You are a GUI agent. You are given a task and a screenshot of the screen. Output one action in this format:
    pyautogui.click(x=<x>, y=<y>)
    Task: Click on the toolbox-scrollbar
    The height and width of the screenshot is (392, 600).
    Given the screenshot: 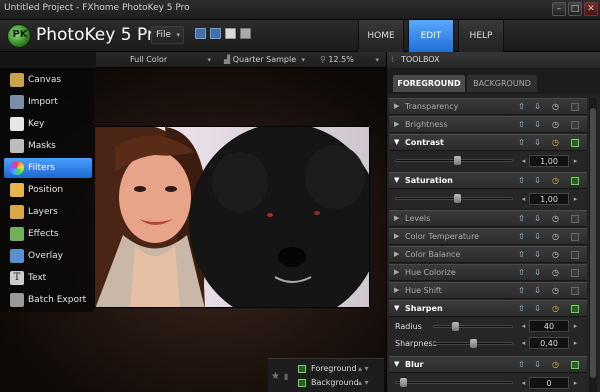 What is the action you would take?
    pyautogui.click(x=593, y=245)
    